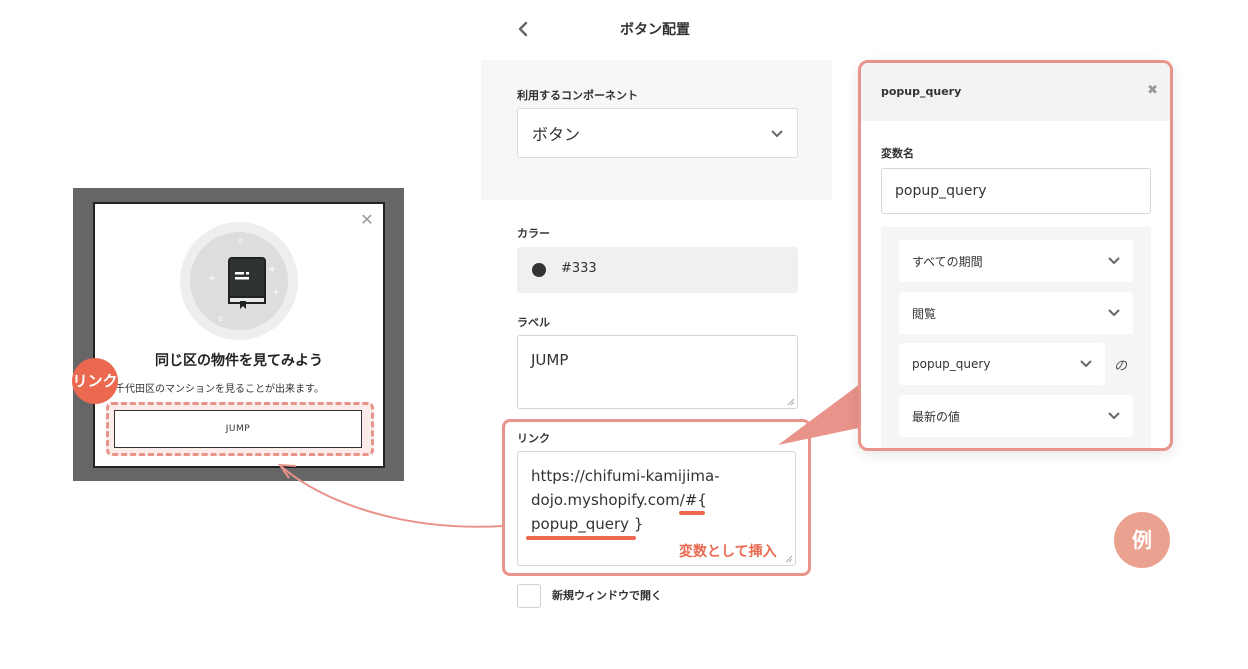 This screenshot has width=1248, height=669. Describe the element at coordinates (619, 500) in the screenshot. I see `link-line: dojo.myshopify.com/#{` at that location.